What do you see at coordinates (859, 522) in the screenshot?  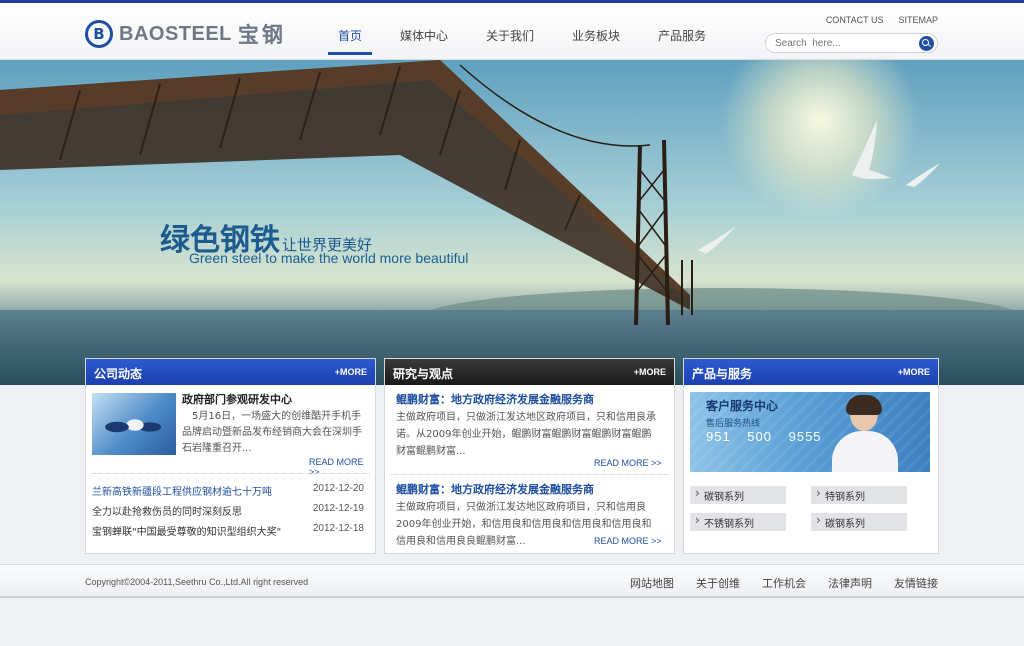 I see `carbon-steel-series-button-2: 碳钢系列` at bounding box center [859, 522].